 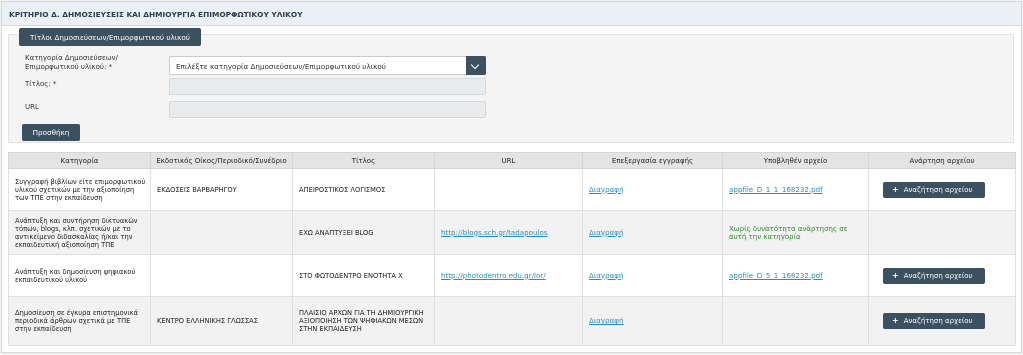 What do you see at coordinates (493, 275) in the screenshot?
I see `url-link: http://photodentro.edu.gr/lor/` at bounding box center [493, 275].